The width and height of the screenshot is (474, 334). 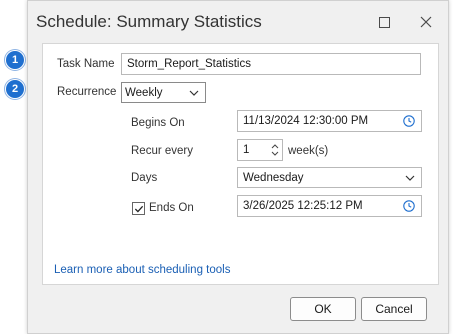 What do you see at coordinates (323, 309) in the screenshot?
I see `ok-button: OK` at bounding box center [323, 309].